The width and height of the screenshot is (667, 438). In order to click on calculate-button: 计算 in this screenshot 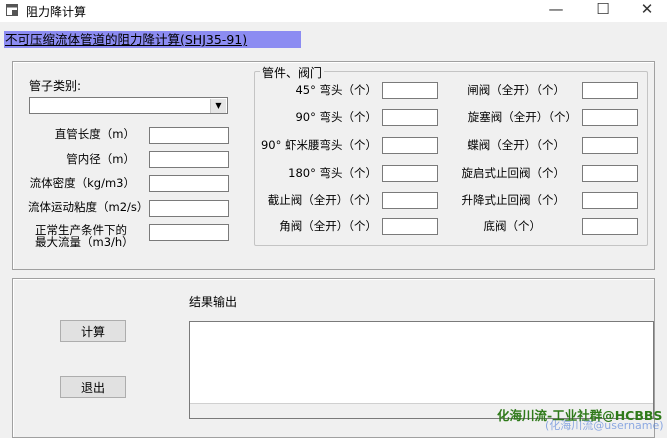, I will do `click(93, 331)`.